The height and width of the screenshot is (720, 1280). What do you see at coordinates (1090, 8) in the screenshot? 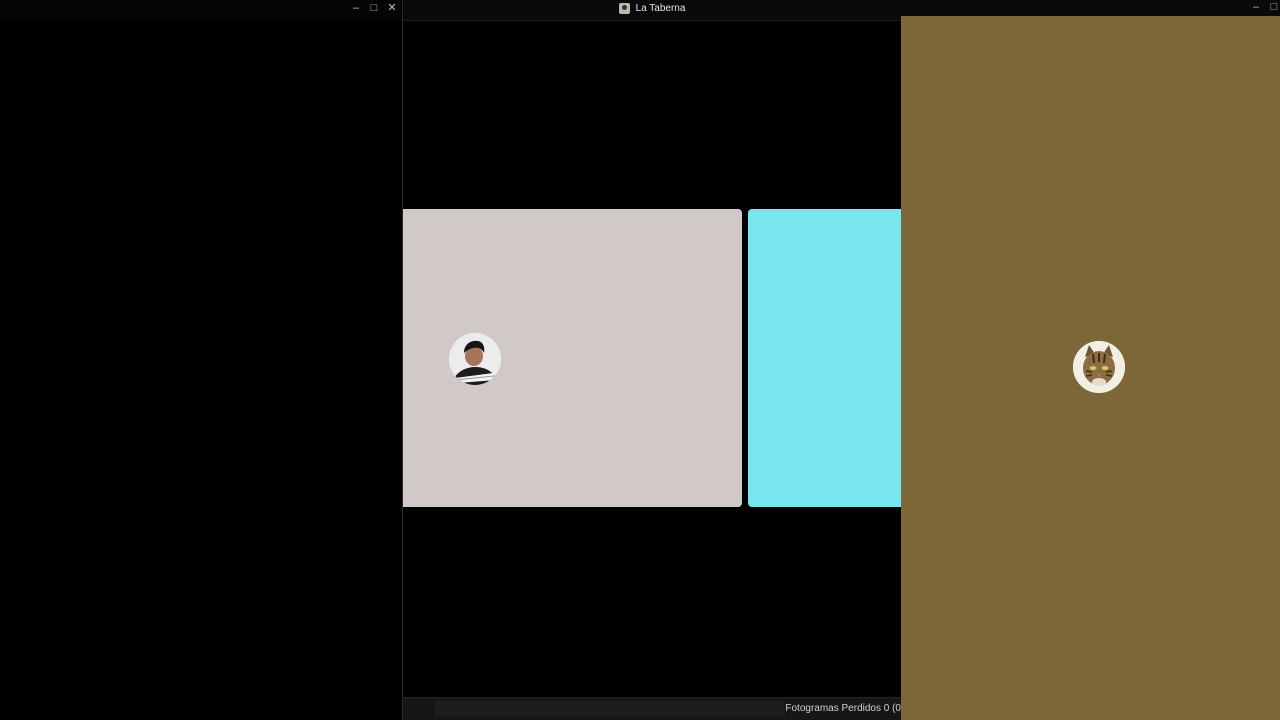
I see `right-window-titlebar: – □` at bounding box center [1090, 8].